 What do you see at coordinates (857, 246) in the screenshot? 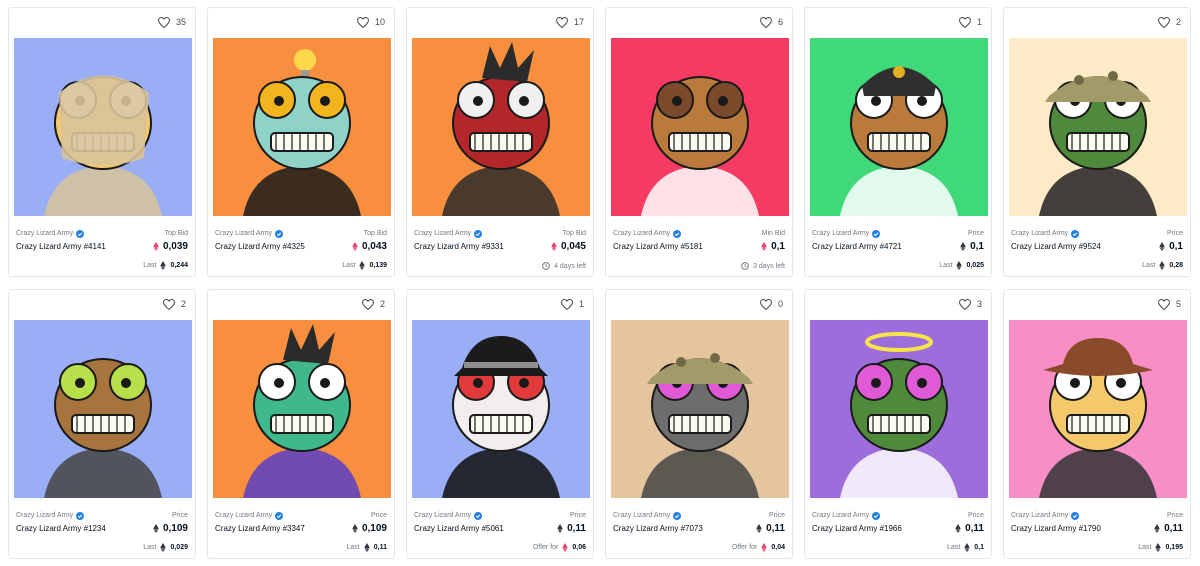
I see `nft-name: Crazy Lizard Army #4721` at bounding box center [857, 246].